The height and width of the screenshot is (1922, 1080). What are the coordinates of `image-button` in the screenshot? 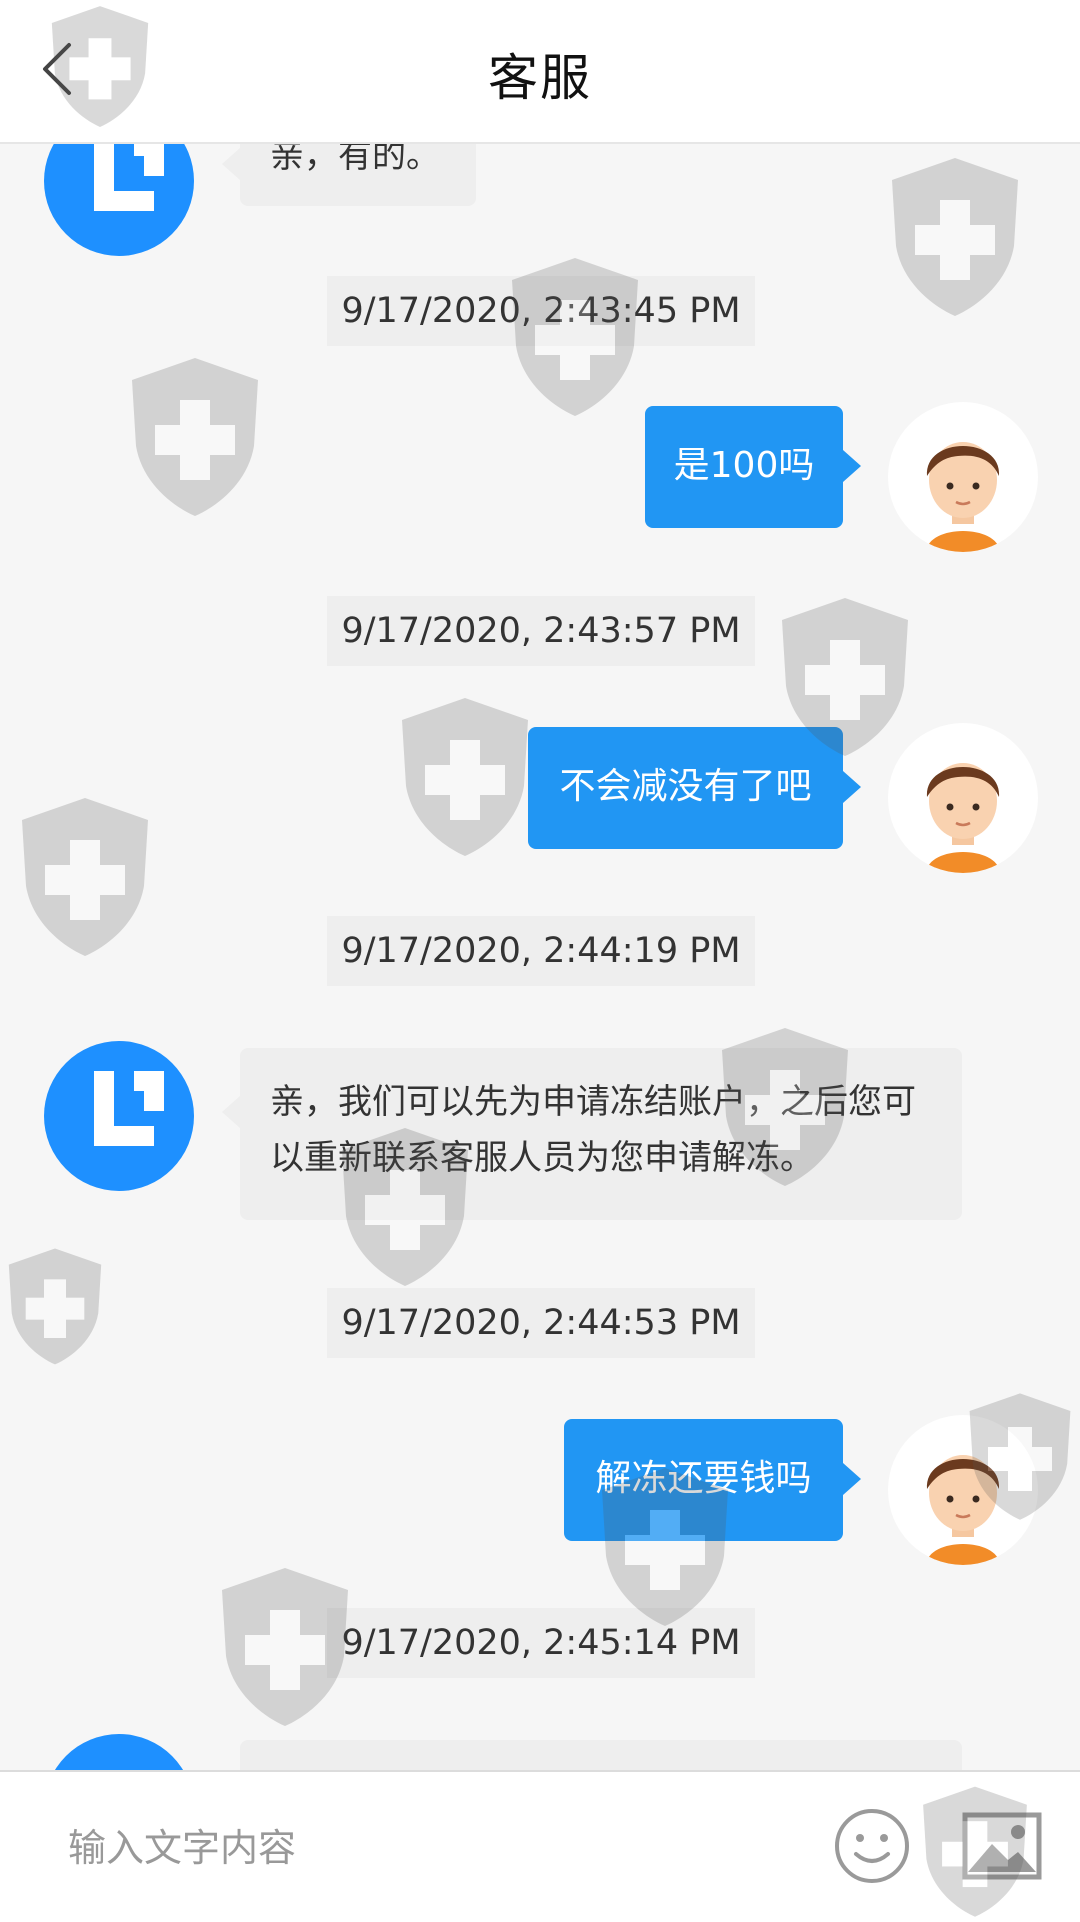 It's located at (1002, 1846).